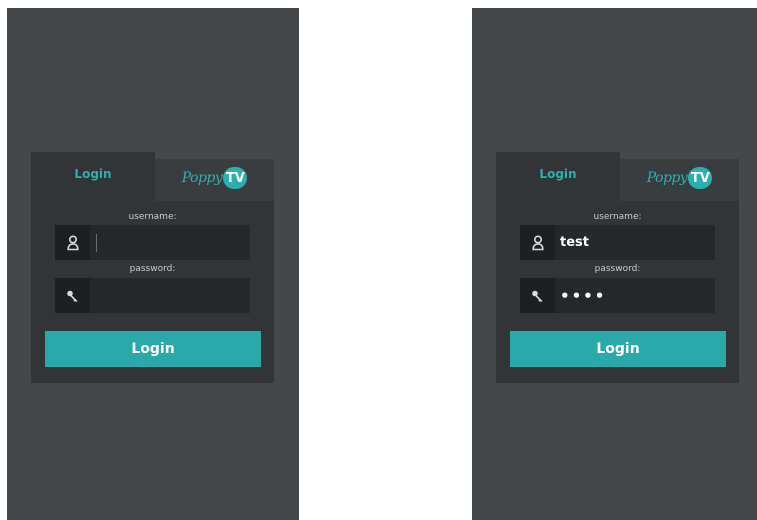 This screenshot has width=757, height=520. What do you see at coordinates (170, 242) in the screenshot?
I see `username-input` at bounding box center [170, 242].